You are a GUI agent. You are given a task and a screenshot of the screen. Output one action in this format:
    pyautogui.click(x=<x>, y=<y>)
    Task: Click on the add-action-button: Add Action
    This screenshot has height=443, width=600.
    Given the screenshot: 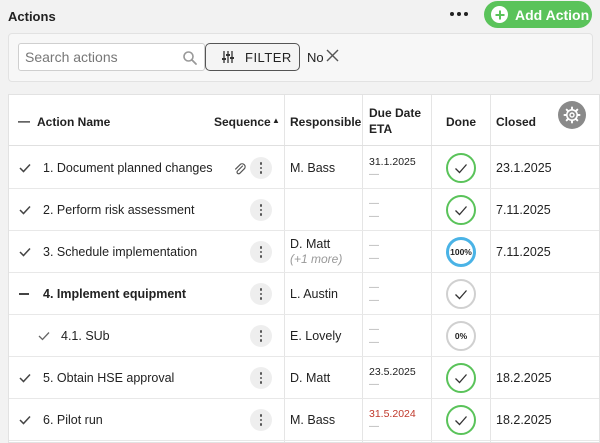 What is the action you would take?
    pyautogui.click(x=538, y=14)
    